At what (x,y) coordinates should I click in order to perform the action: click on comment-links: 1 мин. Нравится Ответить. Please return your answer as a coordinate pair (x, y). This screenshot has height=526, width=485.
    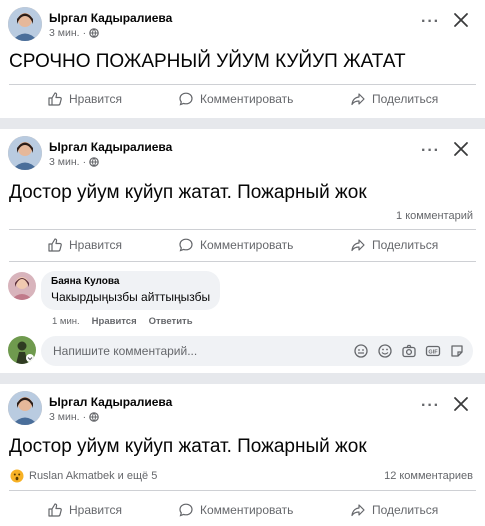
    Looking at the image, I should click on (122, 321).